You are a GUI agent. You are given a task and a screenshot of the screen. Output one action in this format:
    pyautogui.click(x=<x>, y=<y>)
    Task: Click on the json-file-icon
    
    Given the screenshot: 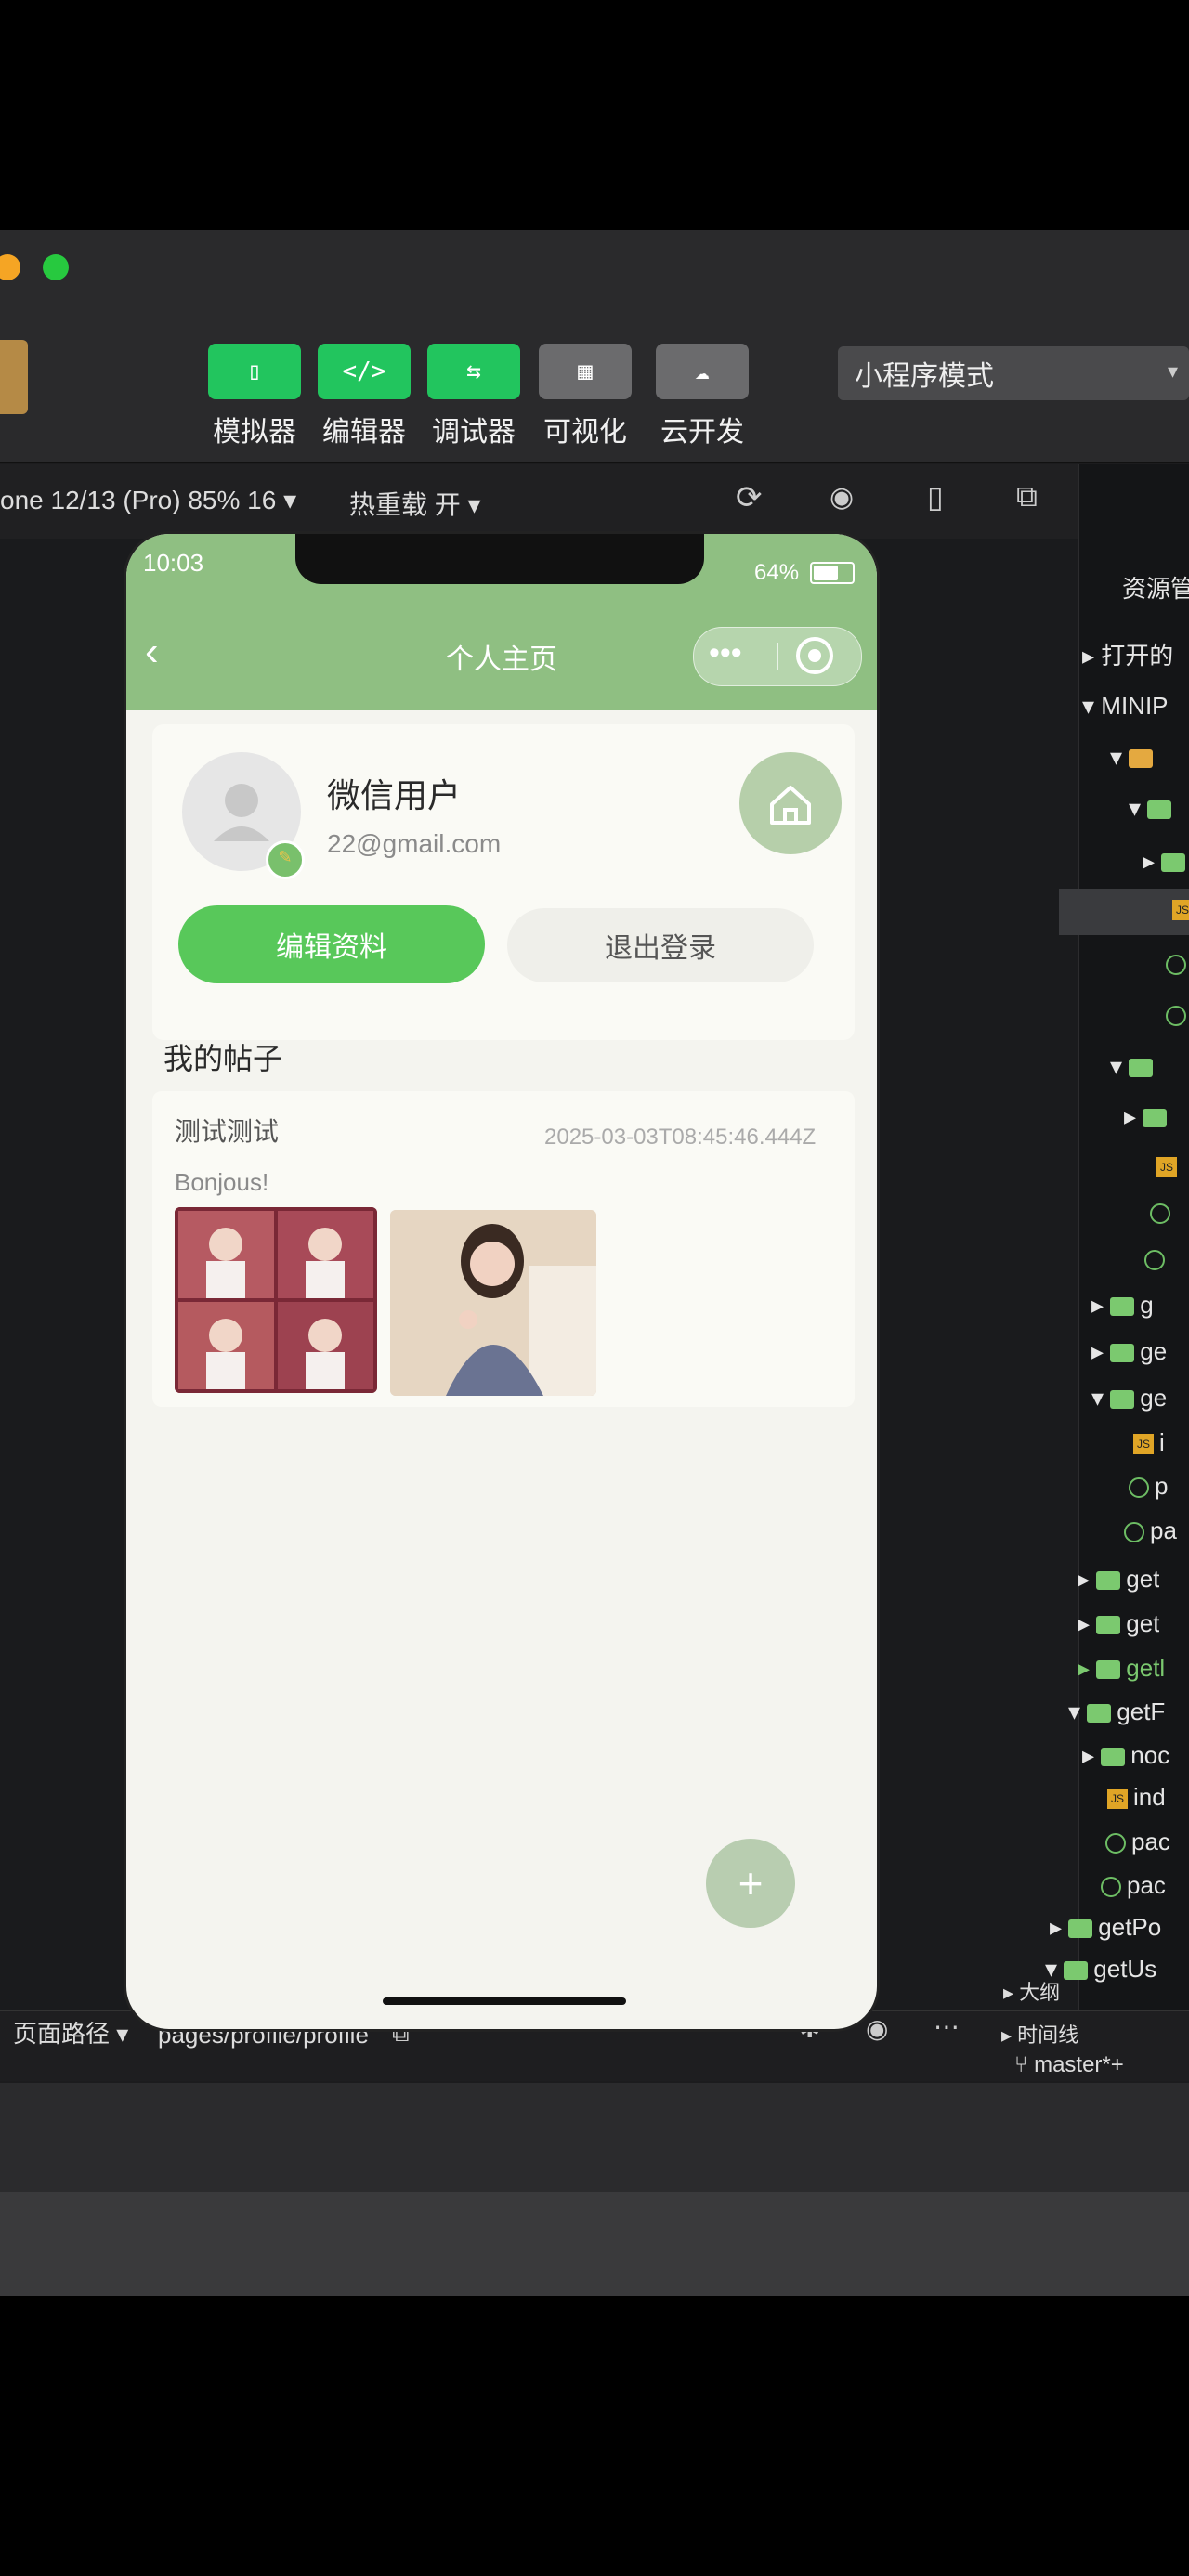 What is the action you would take?
    pyautogui.click(x=1134, y=1532)
    